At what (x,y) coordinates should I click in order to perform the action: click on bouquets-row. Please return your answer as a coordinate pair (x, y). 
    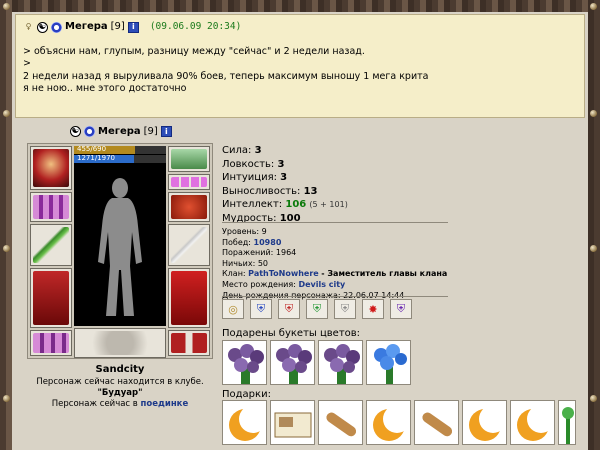
    Looking at the image, I should click on (316, 362).